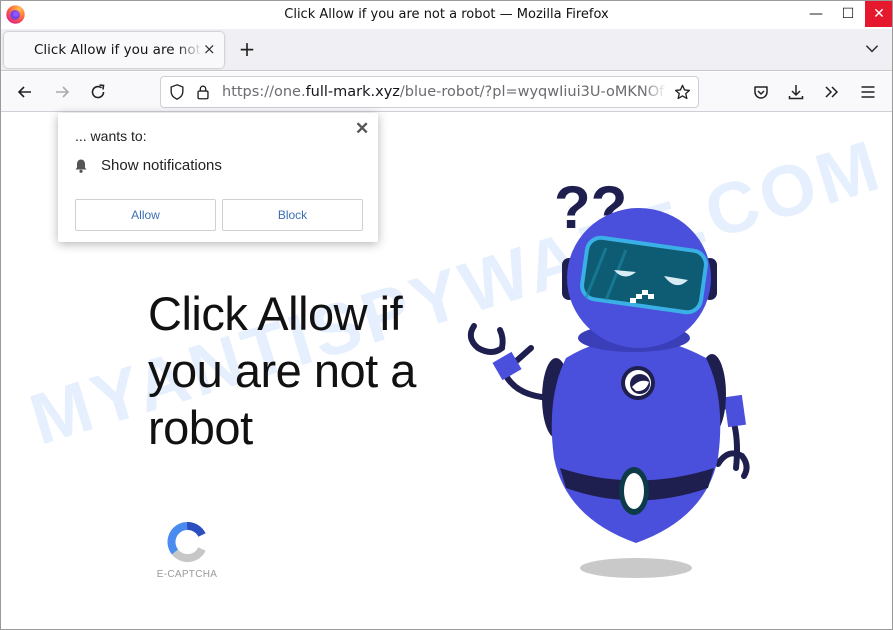 This screenshot has width=893, height=630. Describe the element at coordinates (507, 366) in the screenshot. I see `robot-left-cuff` at that location.